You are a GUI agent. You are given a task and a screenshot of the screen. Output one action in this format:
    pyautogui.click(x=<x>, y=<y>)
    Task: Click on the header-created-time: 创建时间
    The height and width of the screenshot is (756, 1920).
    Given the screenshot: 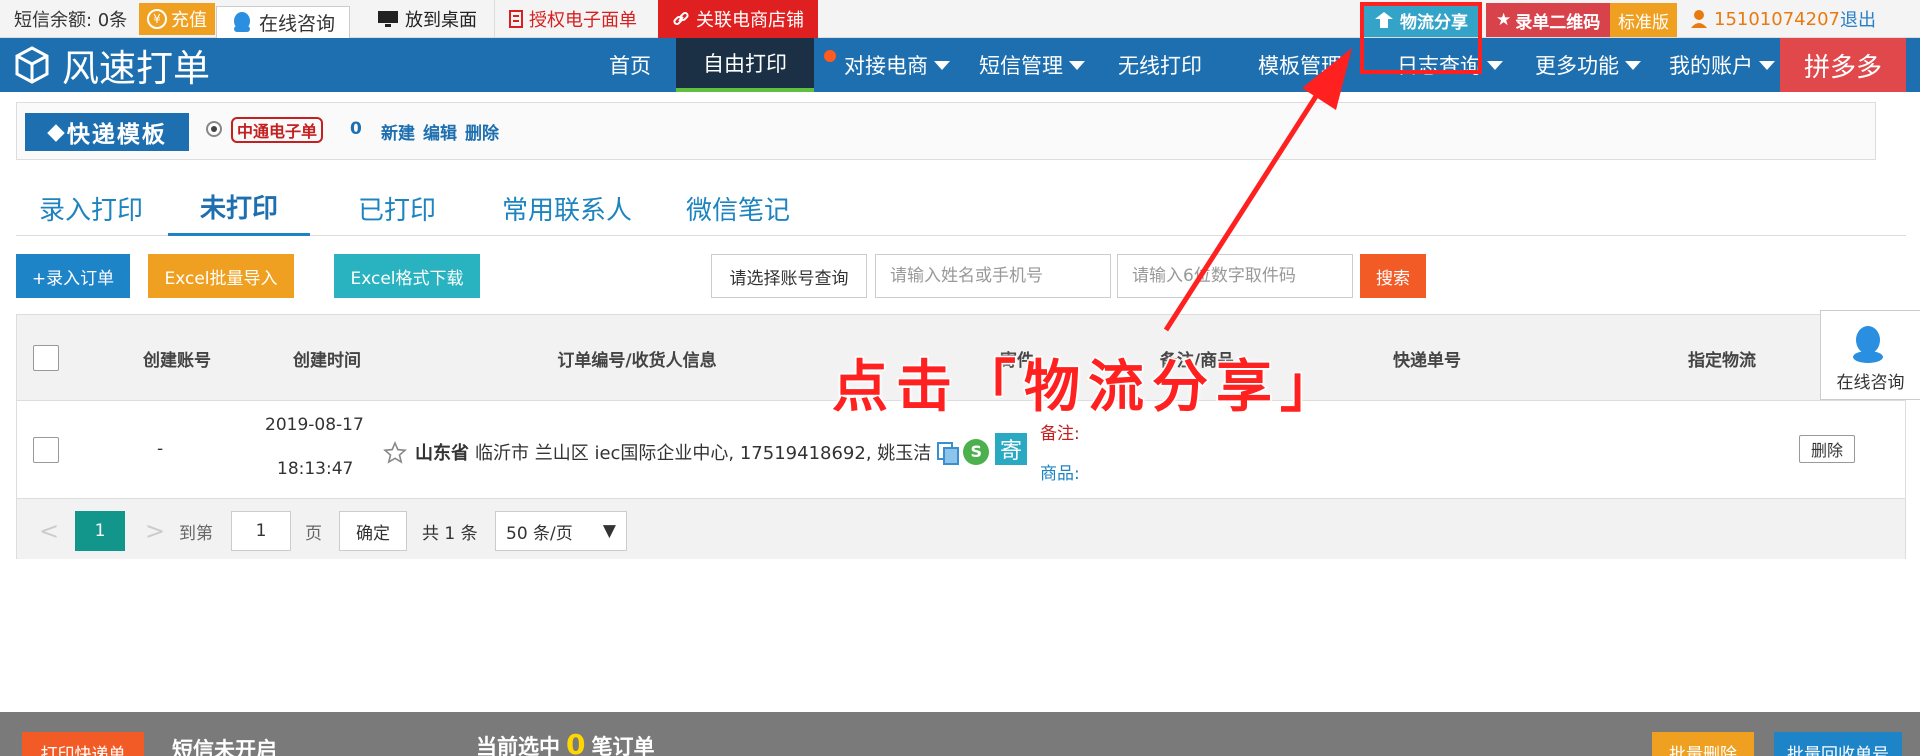 What is the action you would take?
    pyautogui.click(x=327, y=360)
    